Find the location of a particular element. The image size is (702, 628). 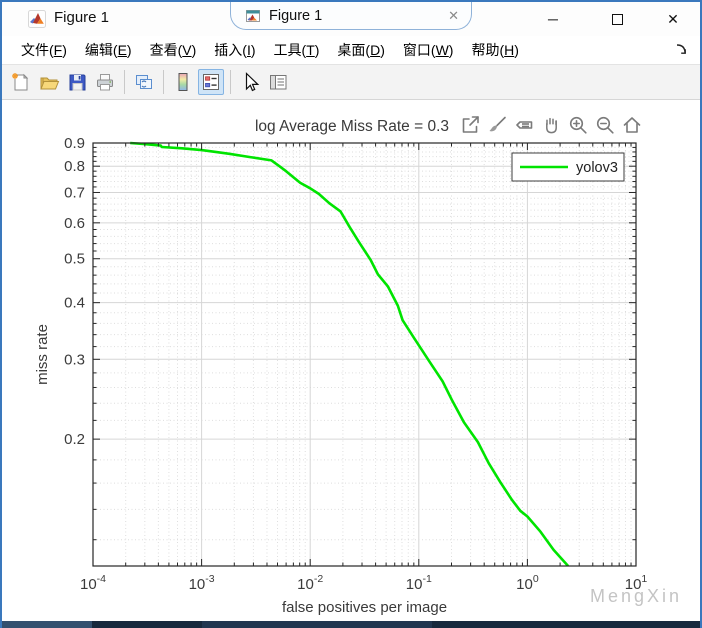

edit-plot-button is located at coordinates (250, 82).